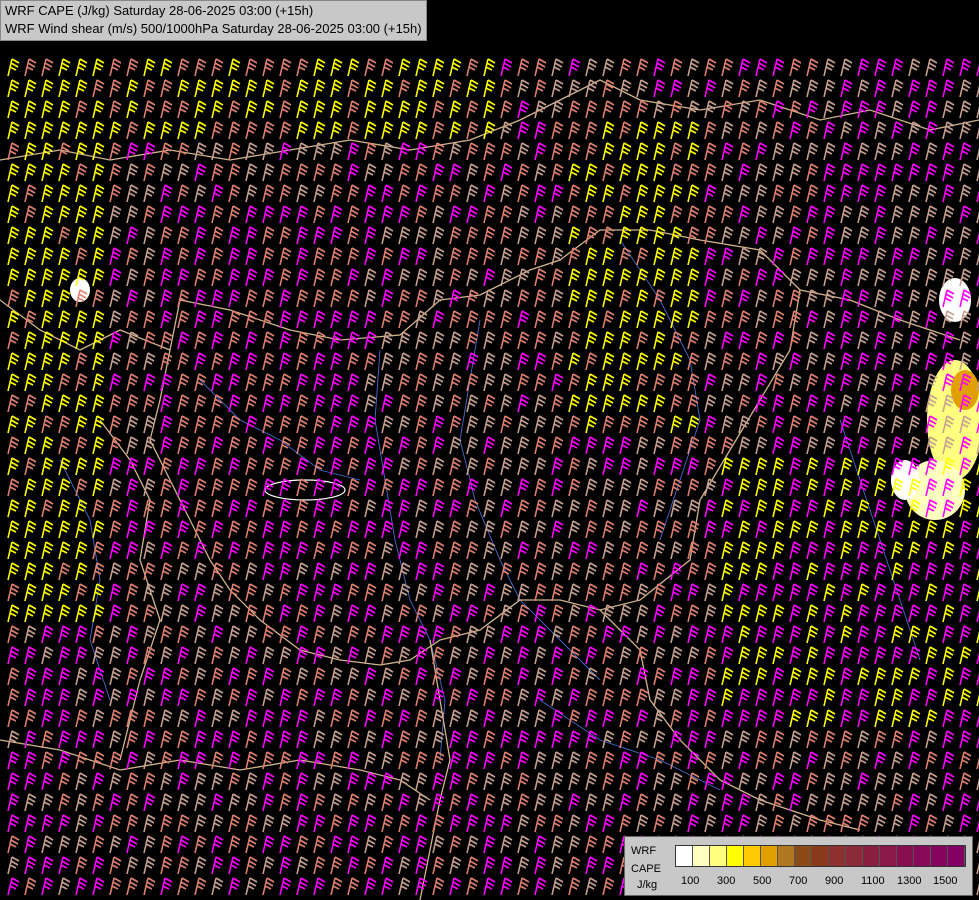  Describe the element at coordinates (873, 881) in the screenshot. I see `legend-tick: 1100` at that location.